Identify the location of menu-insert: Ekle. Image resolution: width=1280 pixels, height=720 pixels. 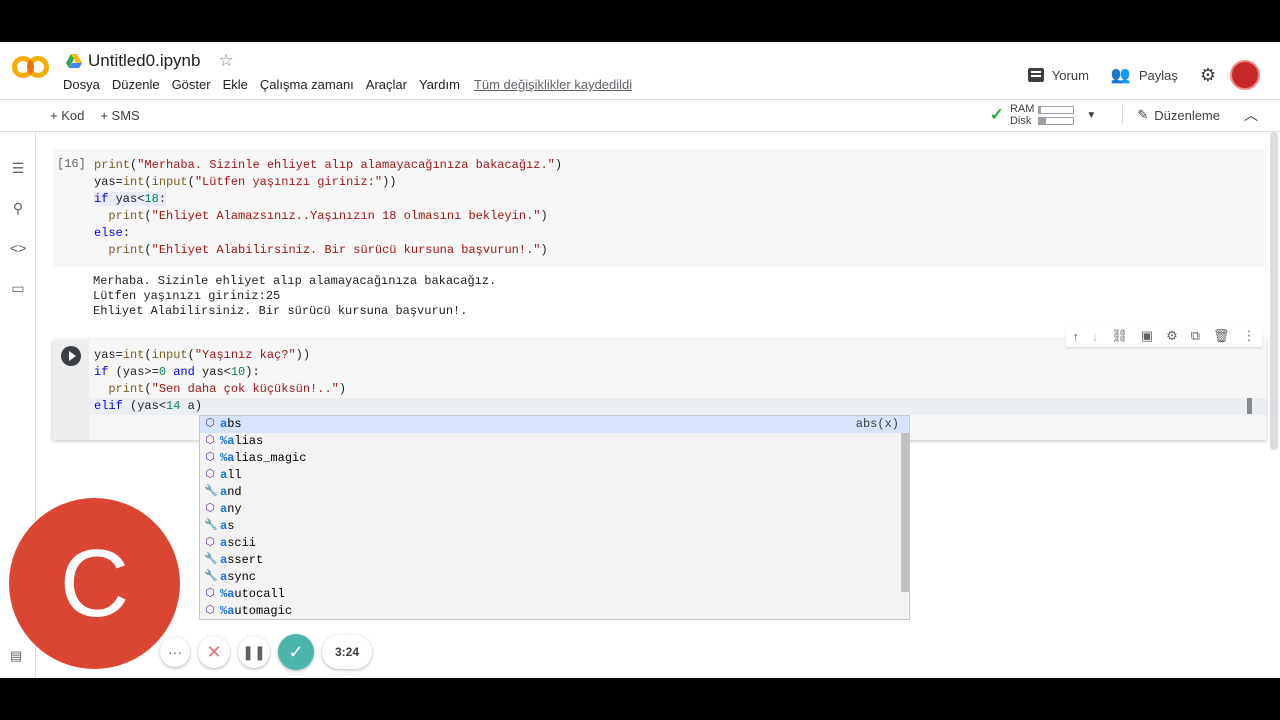
(235, 84).